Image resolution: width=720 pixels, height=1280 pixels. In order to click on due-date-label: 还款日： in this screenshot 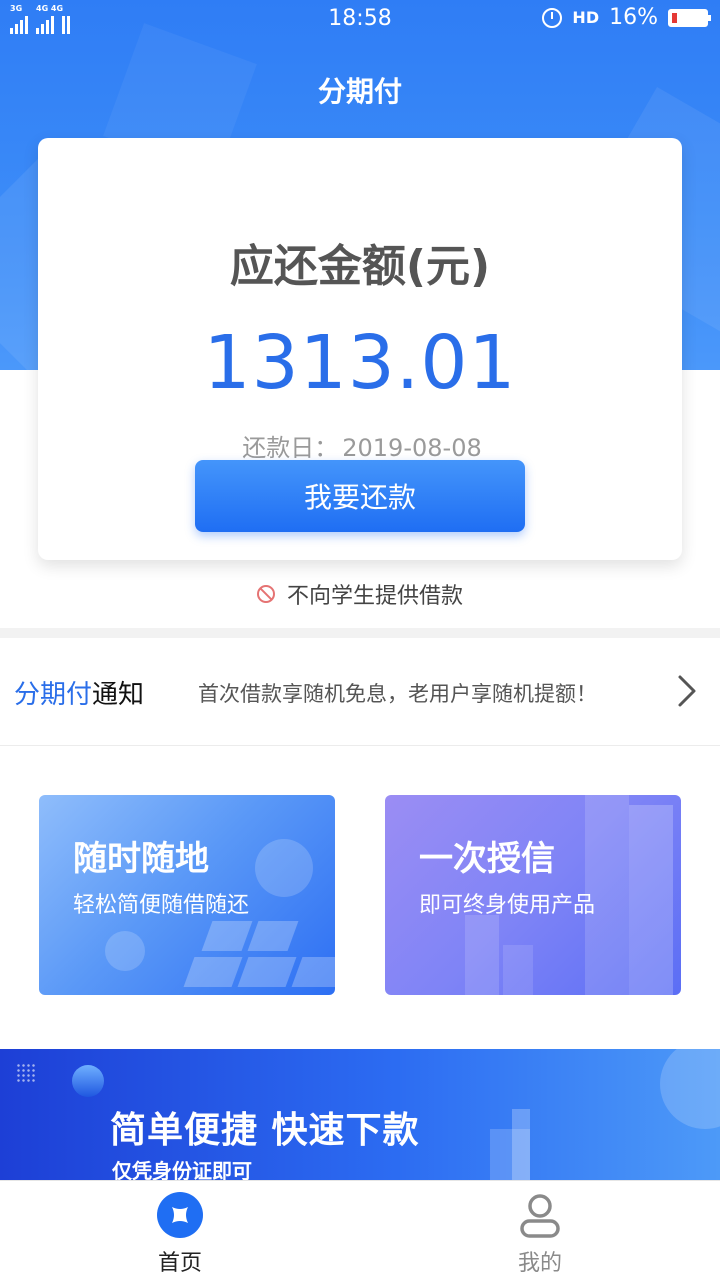, I will do `click(290, 448)`.